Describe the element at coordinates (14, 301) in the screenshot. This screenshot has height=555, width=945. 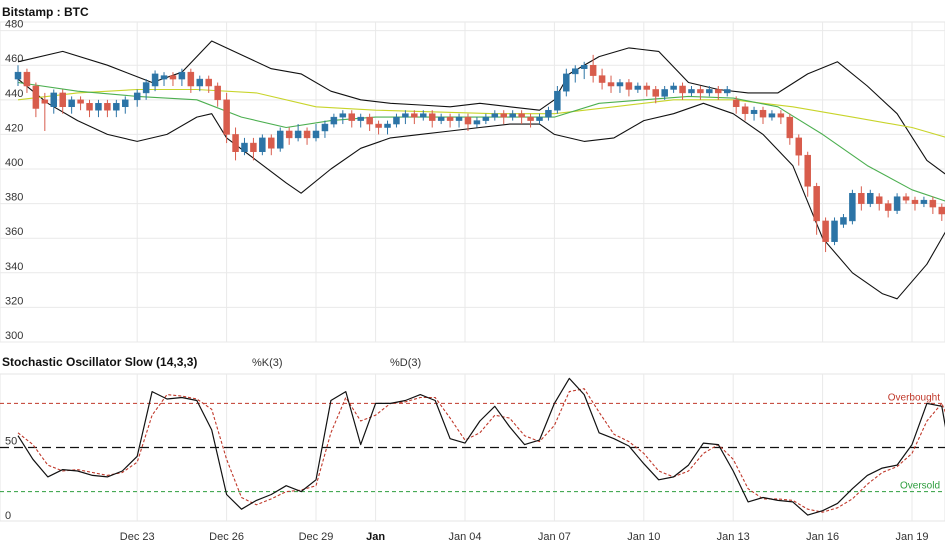
I see `price-y-tick-label: 320` at that location.